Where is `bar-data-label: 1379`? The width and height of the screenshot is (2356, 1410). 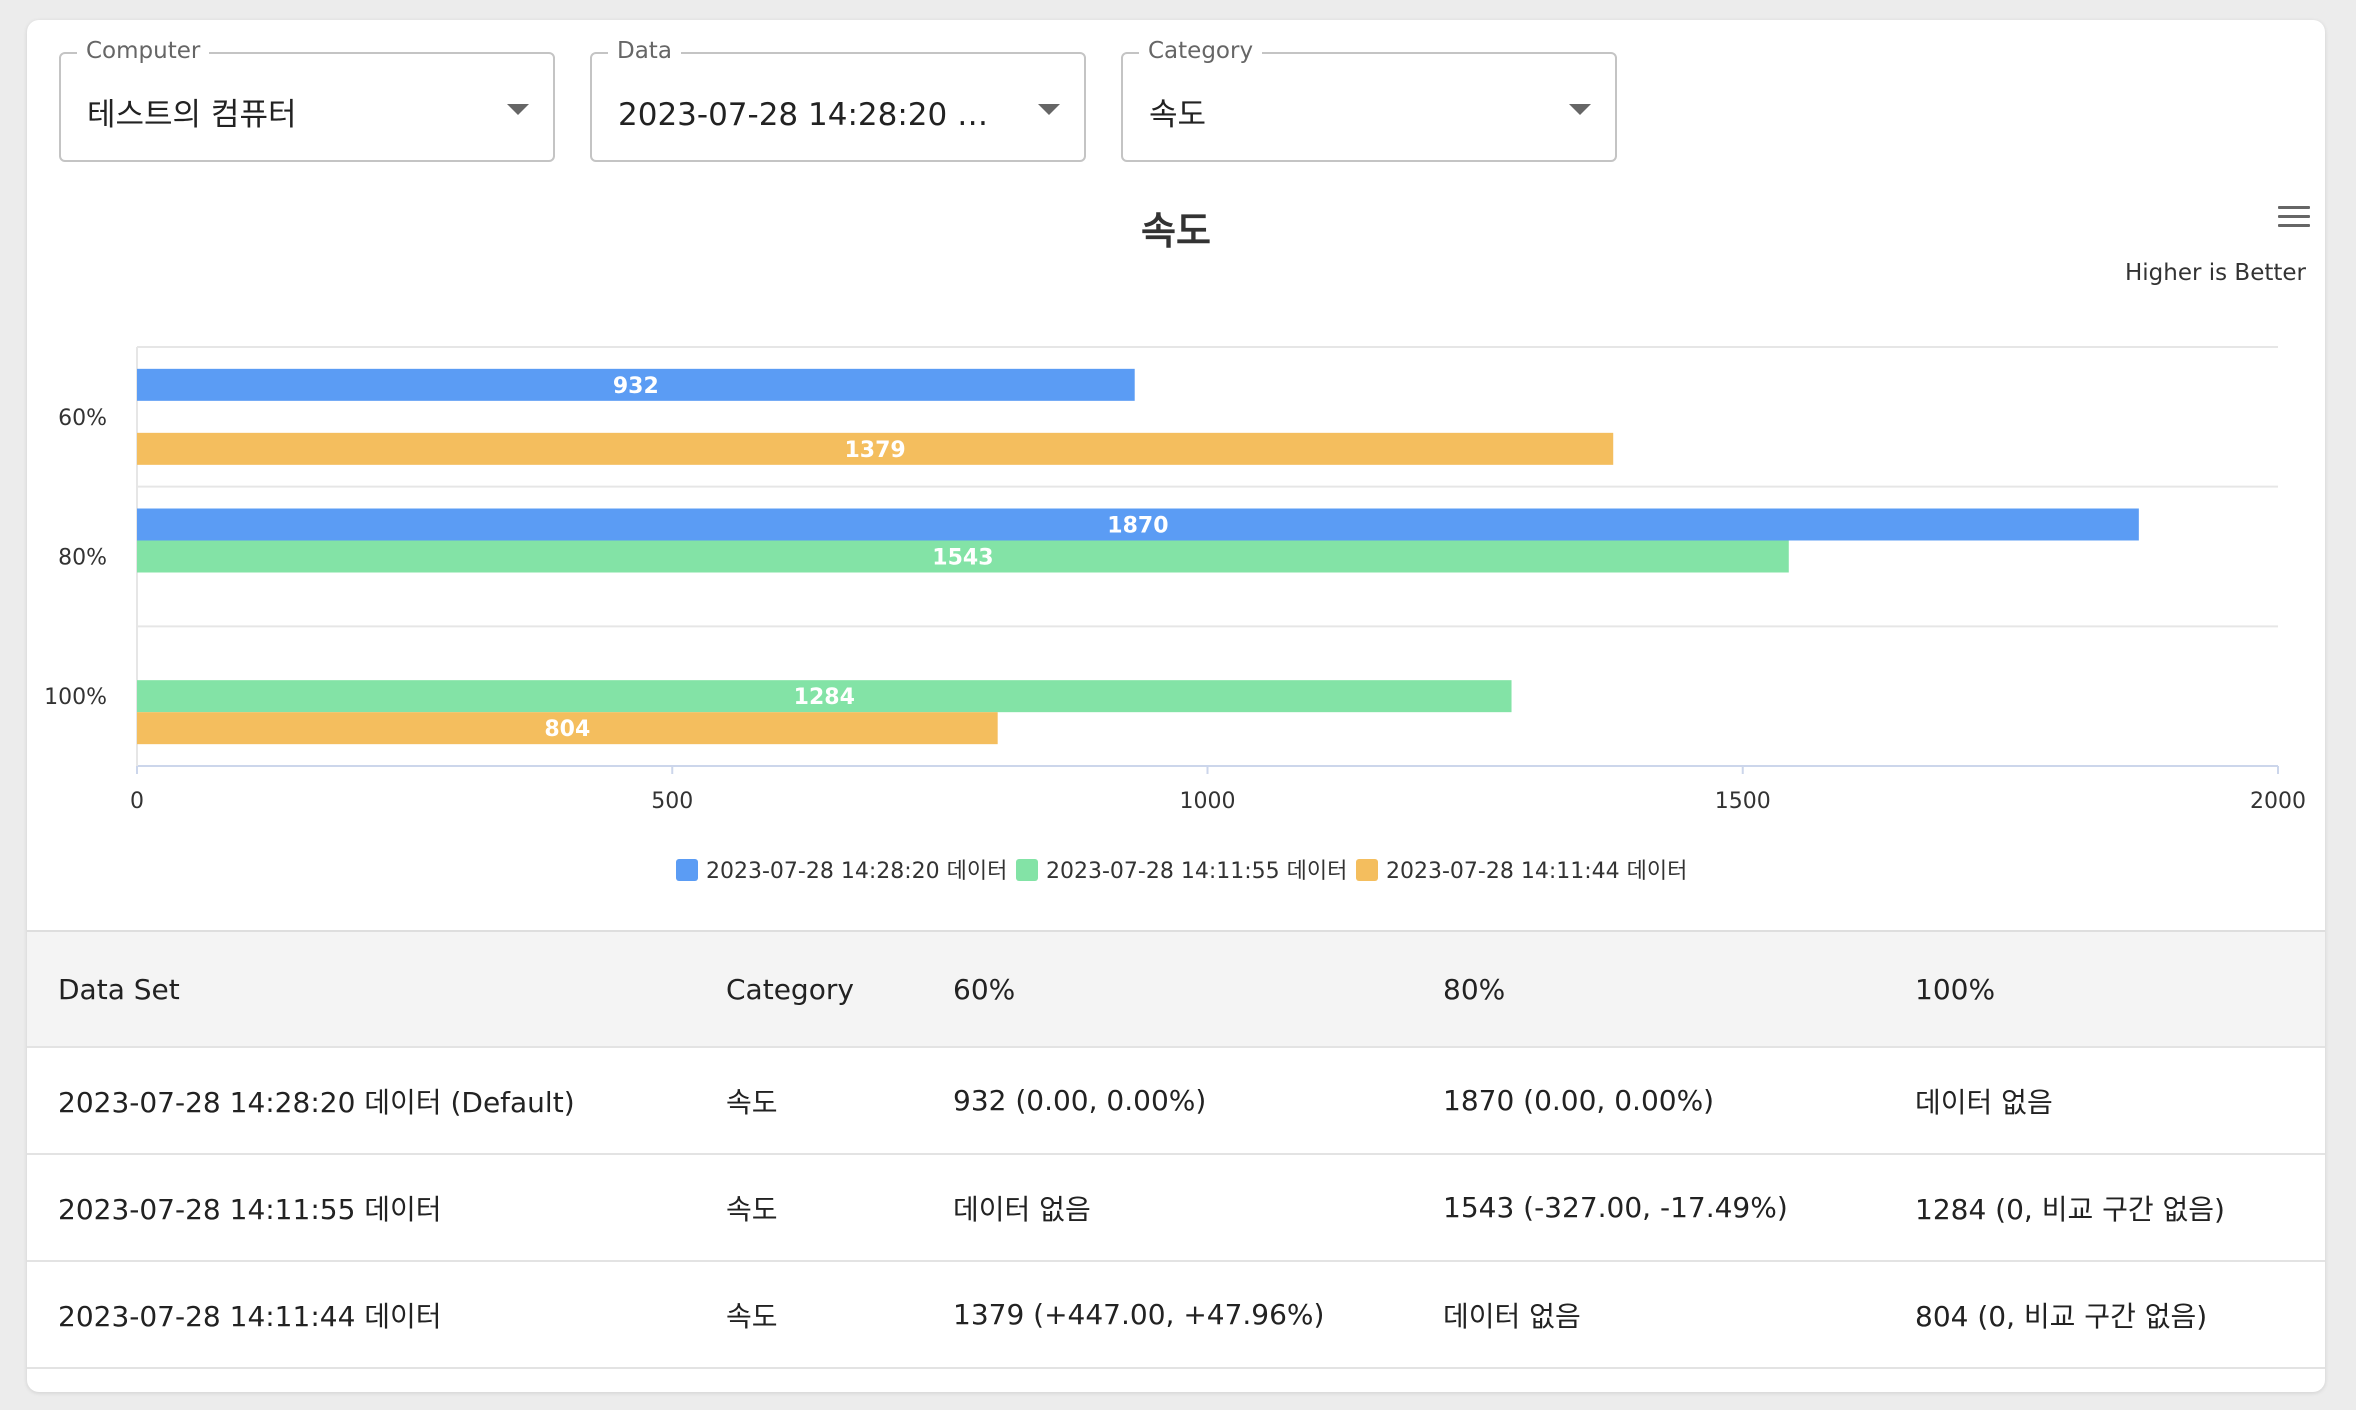
bar-data-label: 1379 is located at coordinates (874, 450).